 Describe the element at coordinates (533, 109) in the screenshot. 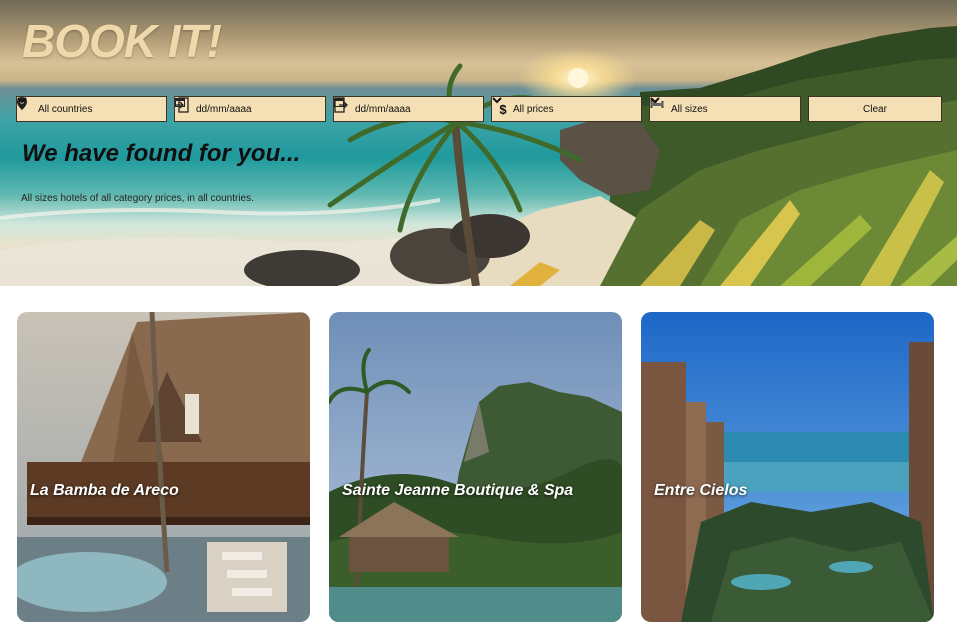

I see `price-select-value: All prices` at that location.